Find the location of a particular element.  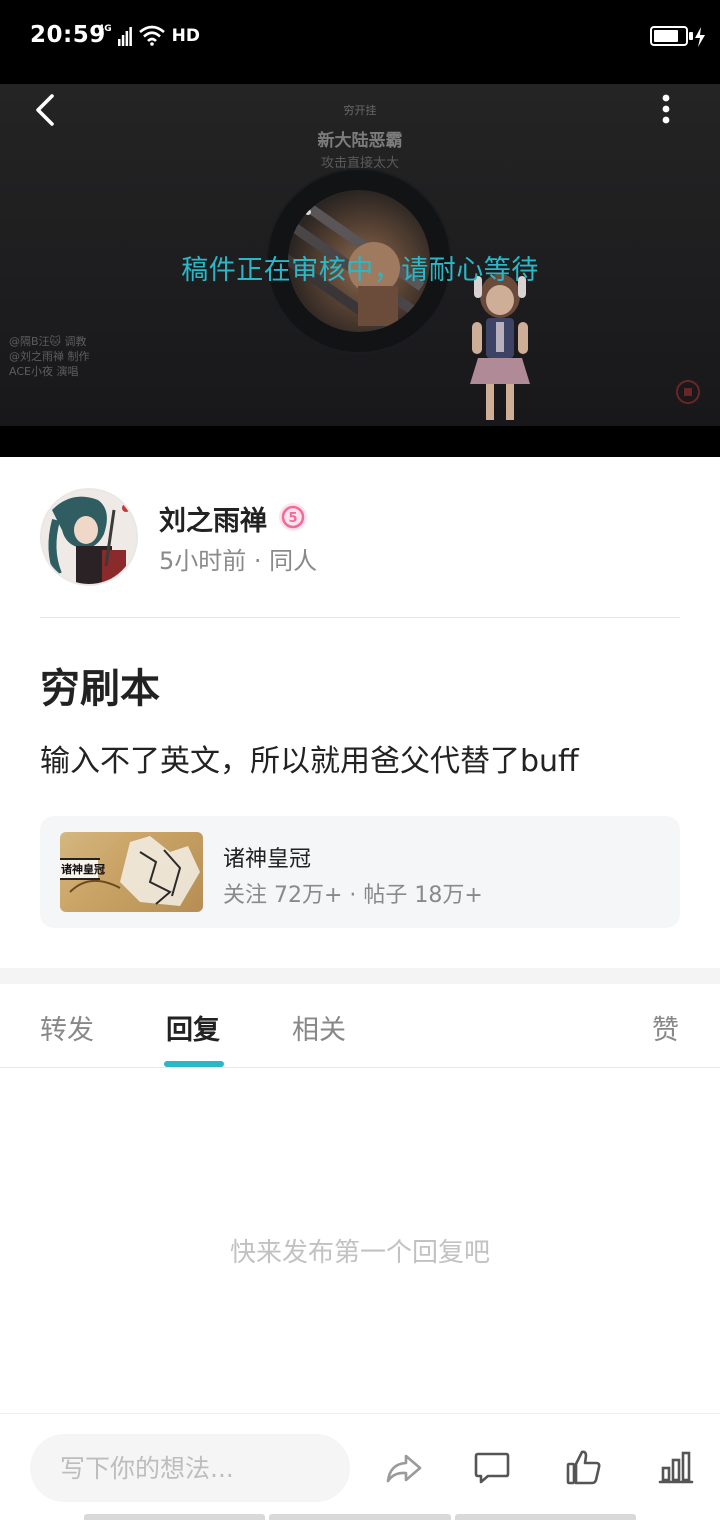

credit-line: ACE小夜 演唱 is located at coordinates (44, 371).